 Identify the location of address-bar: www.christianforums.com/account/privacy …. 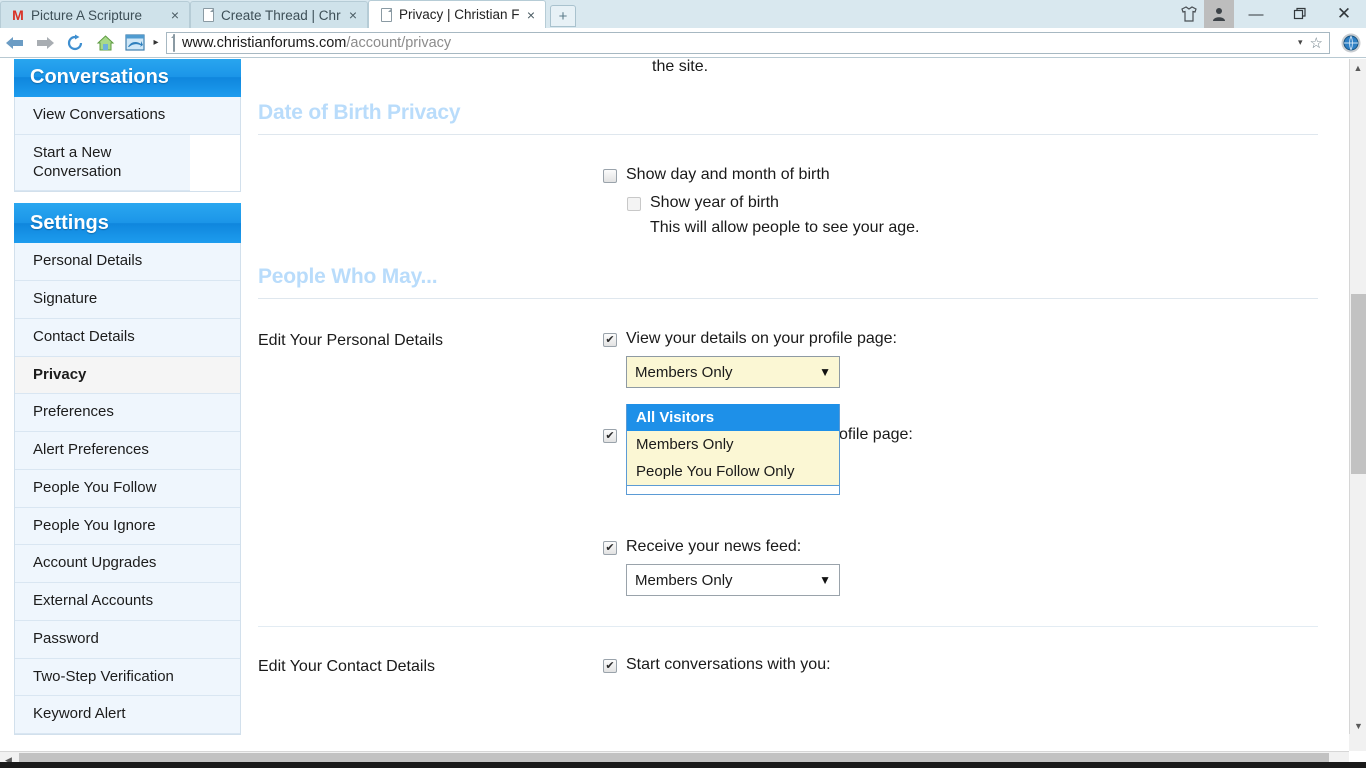
(748, 42).